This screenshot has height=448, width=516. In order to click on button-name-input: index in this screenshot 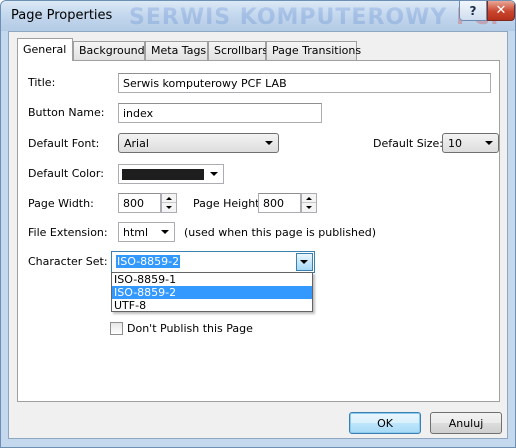, I will do `click(220, 113)`.